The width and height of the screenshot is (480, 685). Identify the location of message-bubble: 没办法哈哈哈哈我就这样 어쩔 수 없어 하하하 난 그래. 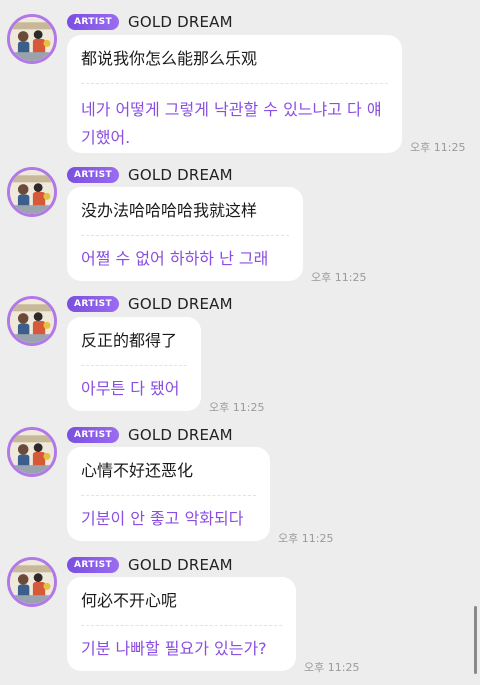
(185, 234).